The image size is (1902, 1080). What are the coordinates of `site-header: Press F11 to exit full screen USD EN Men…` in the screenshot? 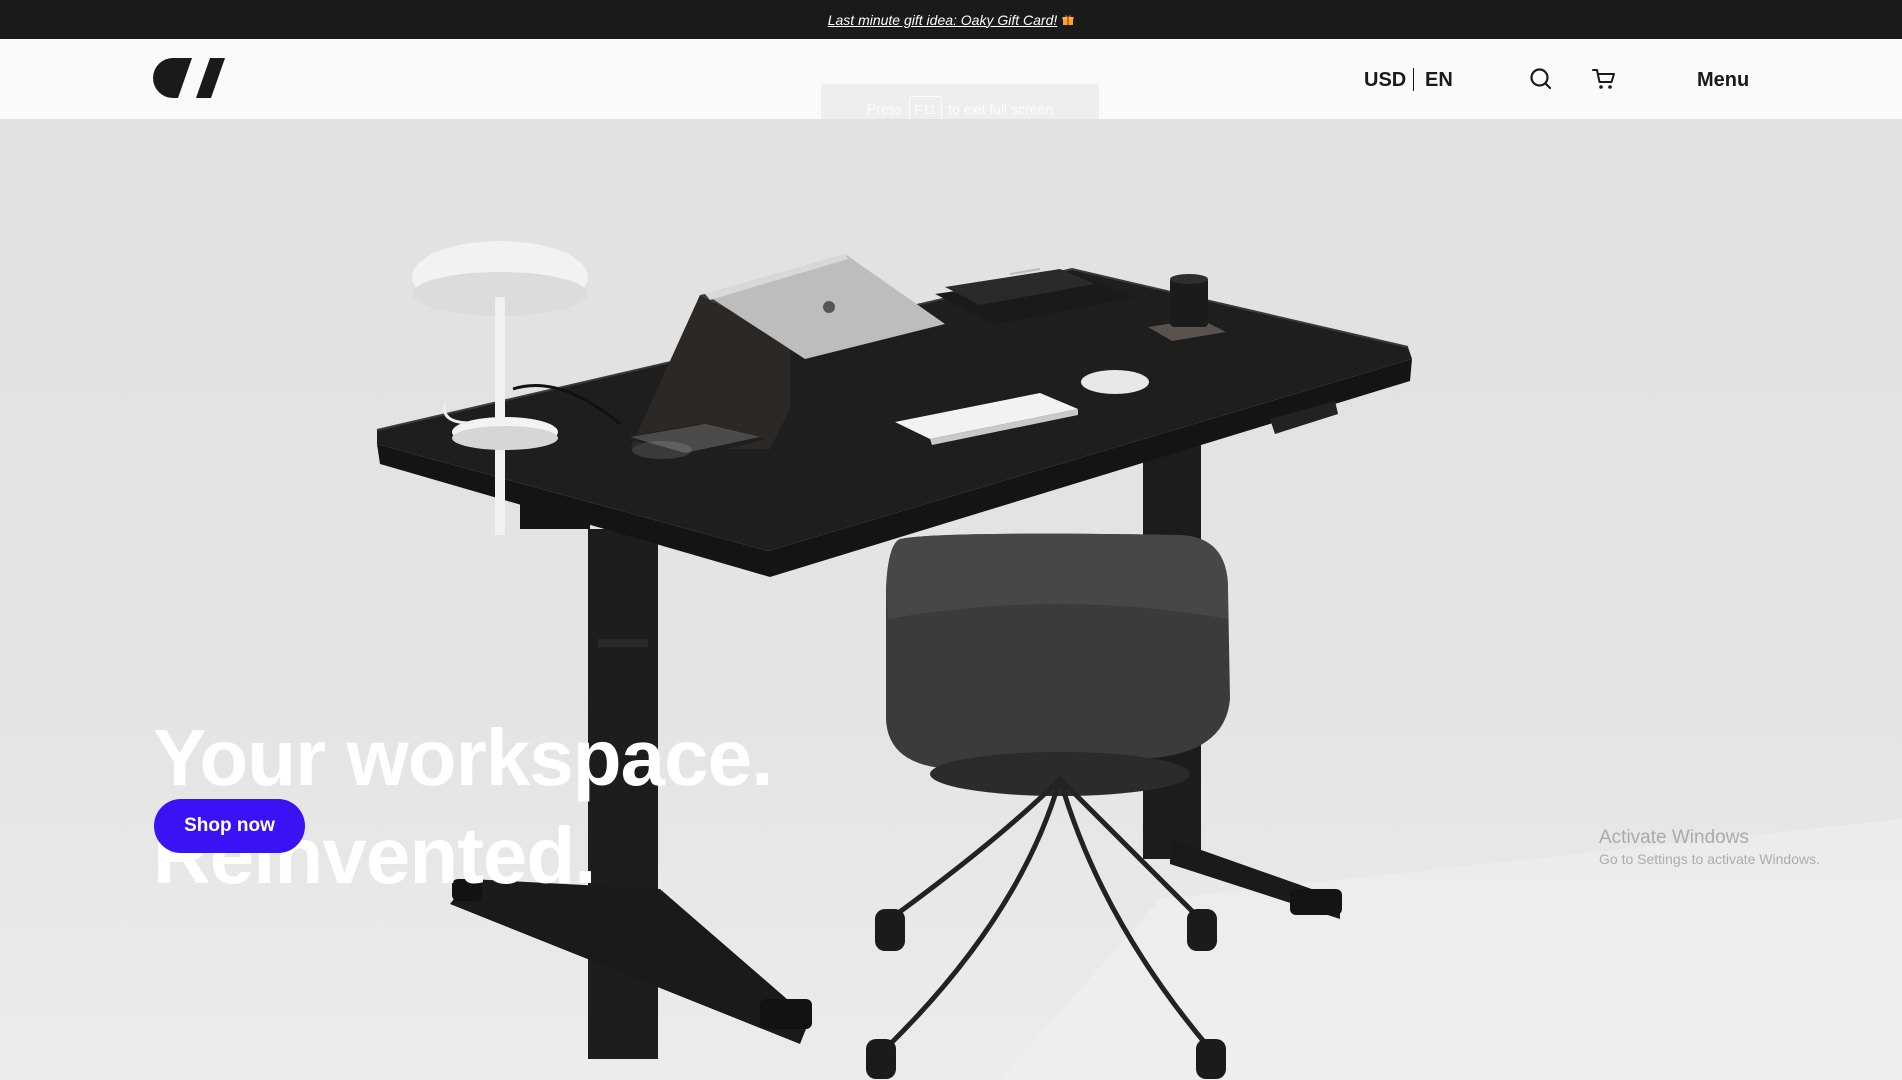 It's located at (951, 86).